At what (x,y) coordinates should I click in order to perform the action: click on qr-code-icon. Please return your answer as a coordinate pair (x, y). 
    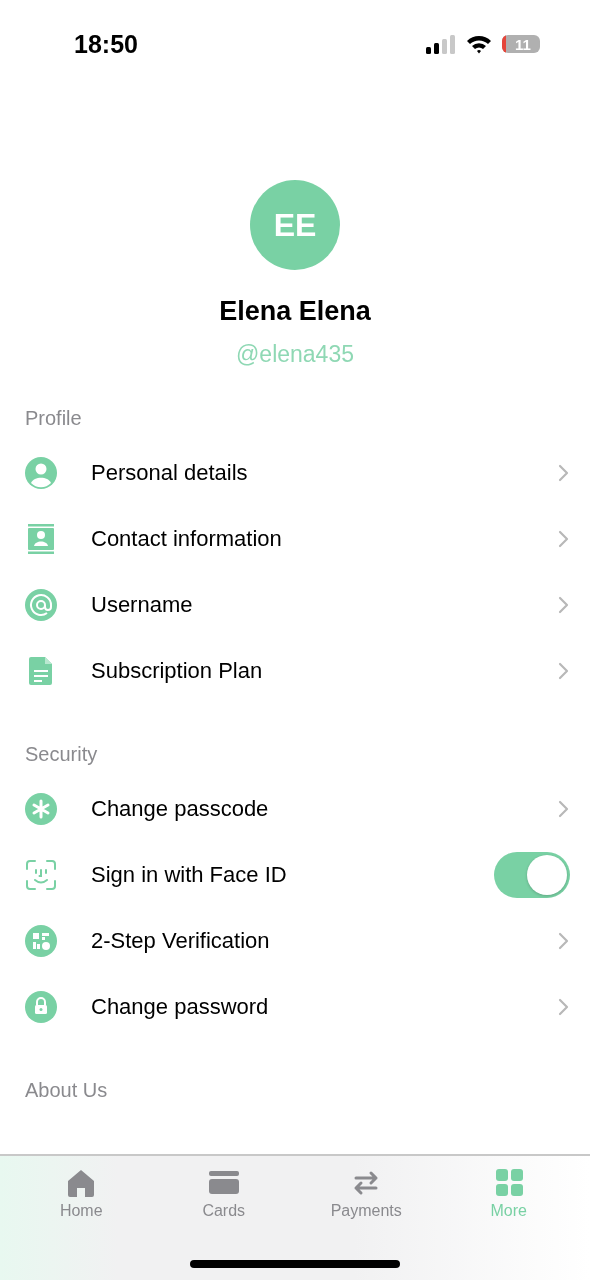
    Looking at the image, I should click on (41, 941).